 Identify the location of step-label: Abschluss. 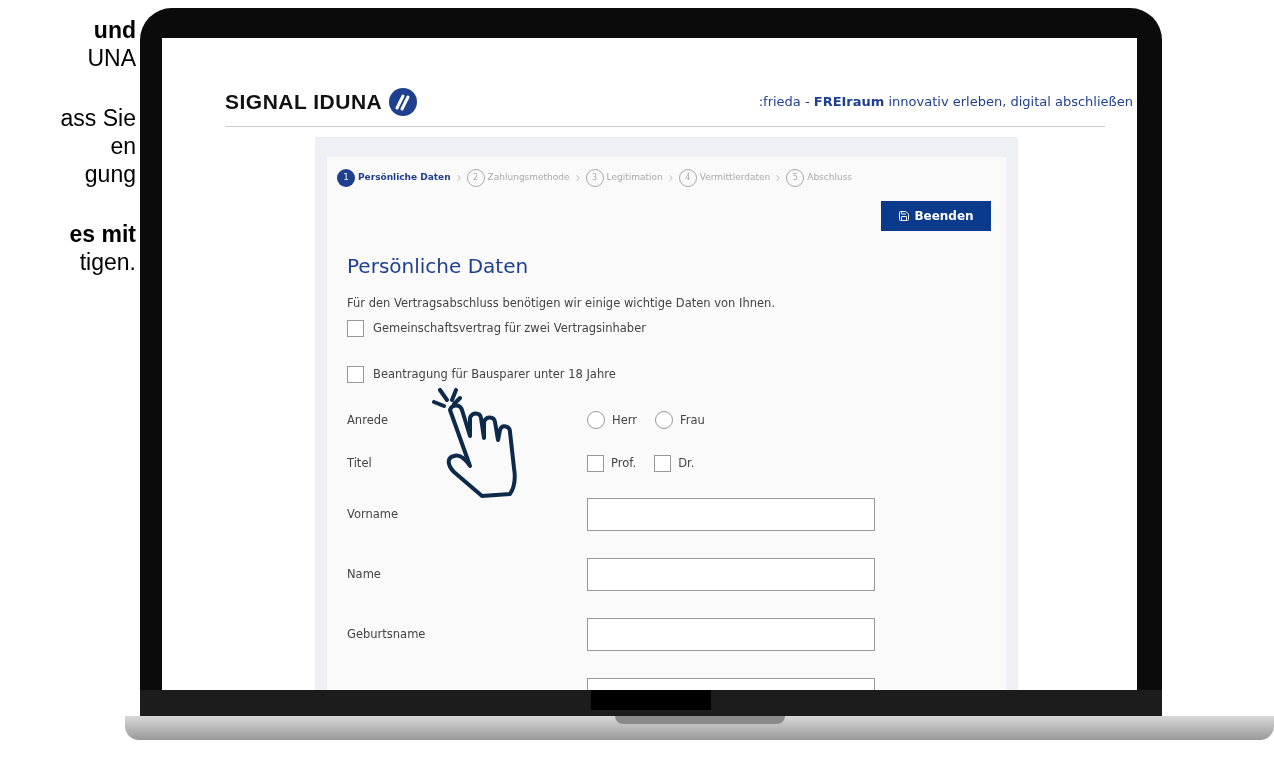
(829, 178).